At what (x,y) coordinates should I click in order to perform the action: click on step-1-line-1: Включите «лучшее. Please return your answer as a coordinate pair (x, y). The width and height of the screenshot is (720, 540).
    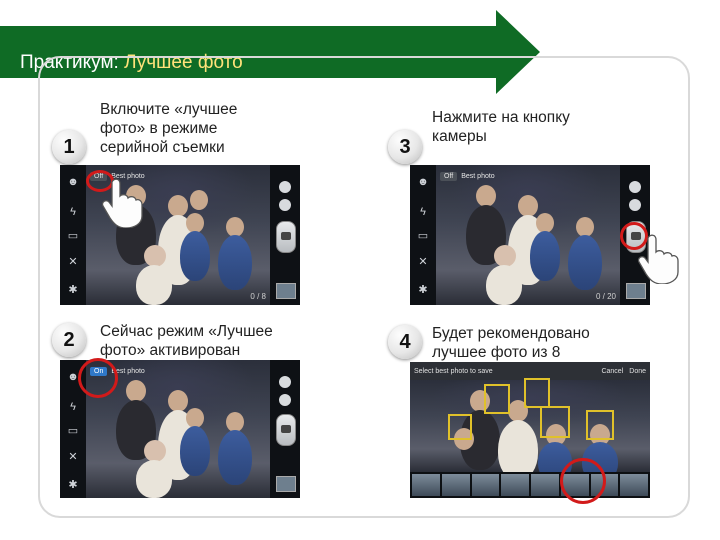
    Looking at the image, I should click on (169, 109).